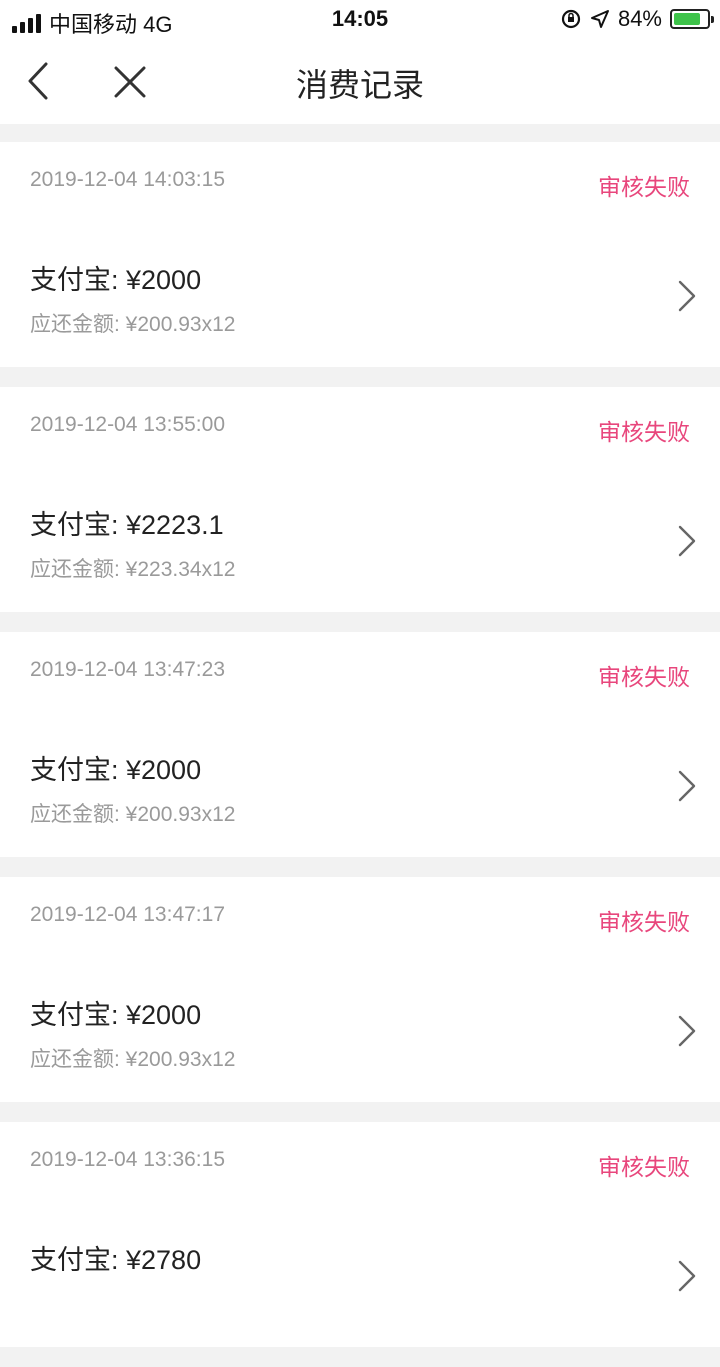  What do you see at coordinates (639, 18) in the screenshot?
I see `battery-percent: 84%` at bounding box center [639, 18].